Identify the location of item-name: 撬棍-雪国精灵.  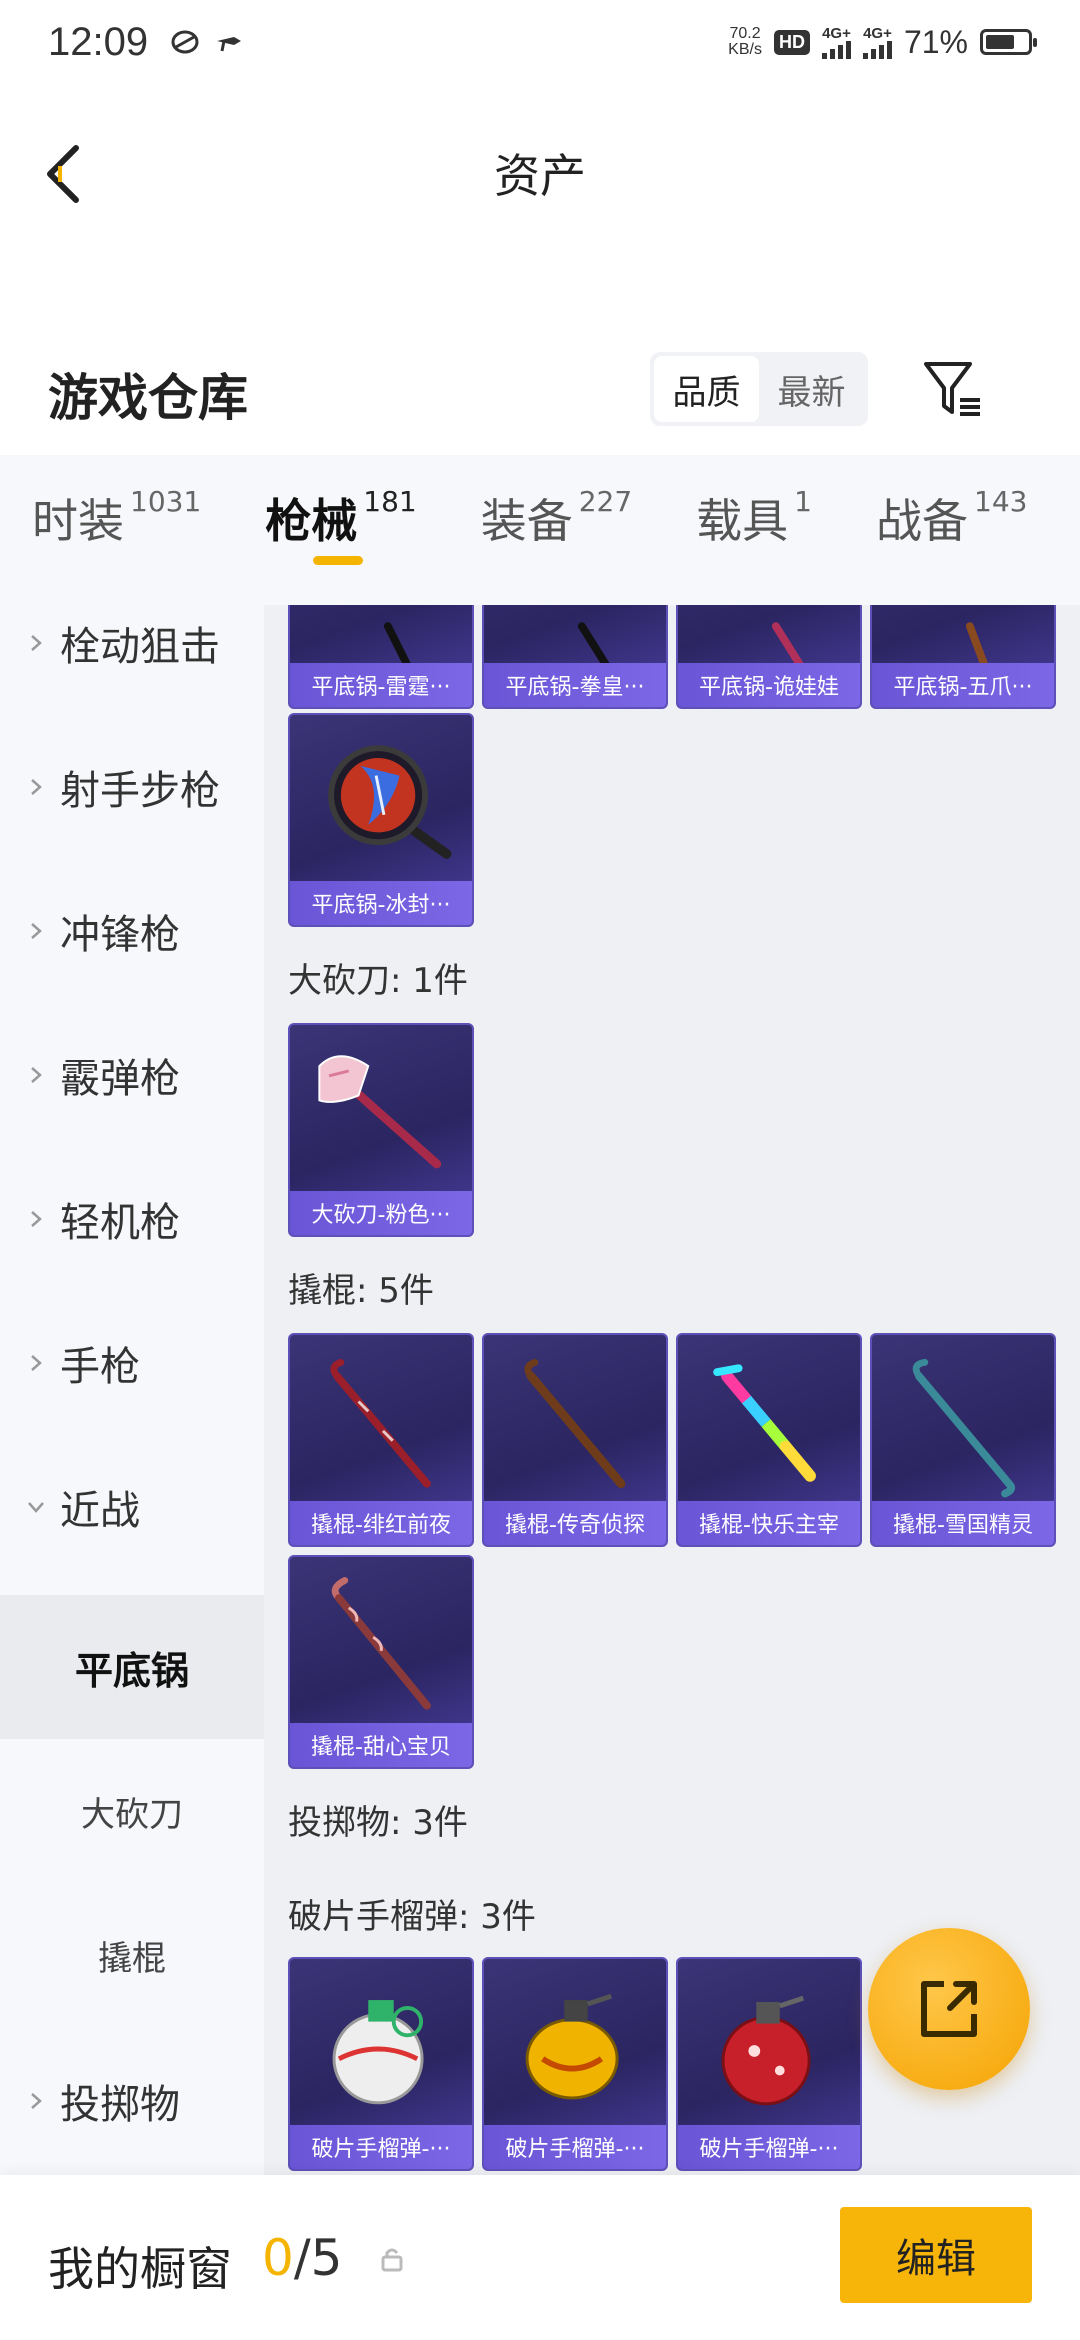
(963, 1523).